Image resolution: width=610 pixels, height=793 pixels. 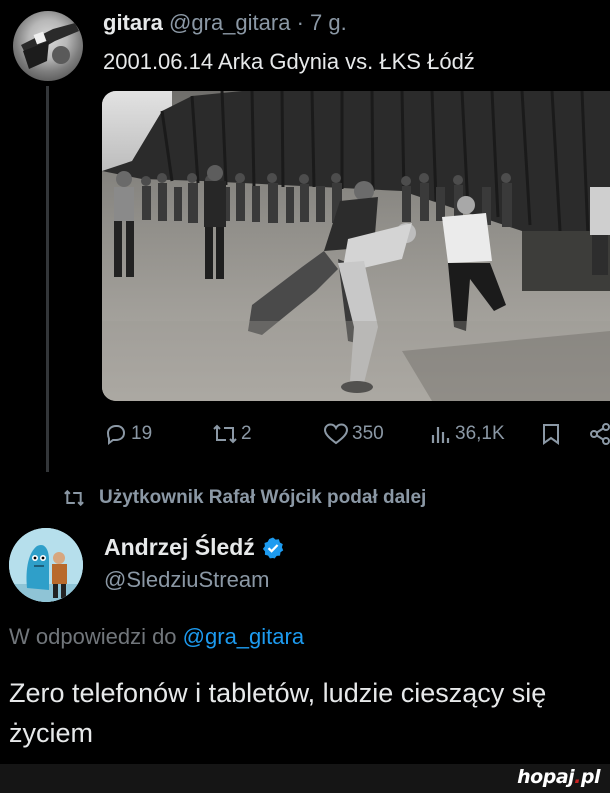 I want to click on views-icon, so click(x=440, y=435).